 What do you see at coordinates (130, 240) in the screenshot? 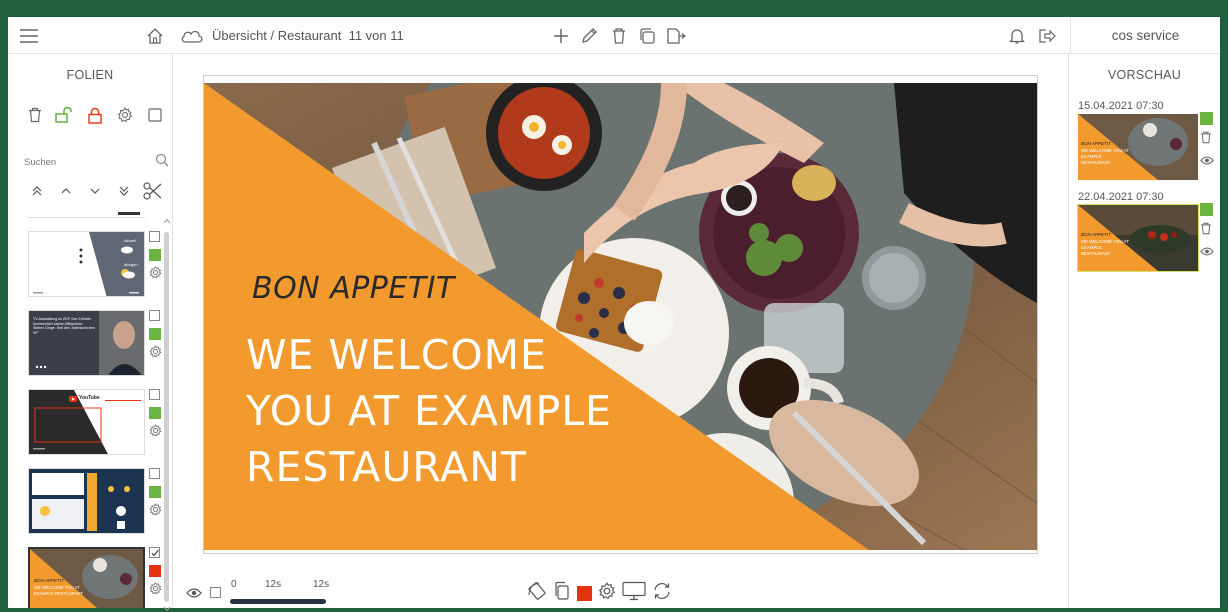
I see `thumb-text: Aktuell` at bounding box center [130, 240].